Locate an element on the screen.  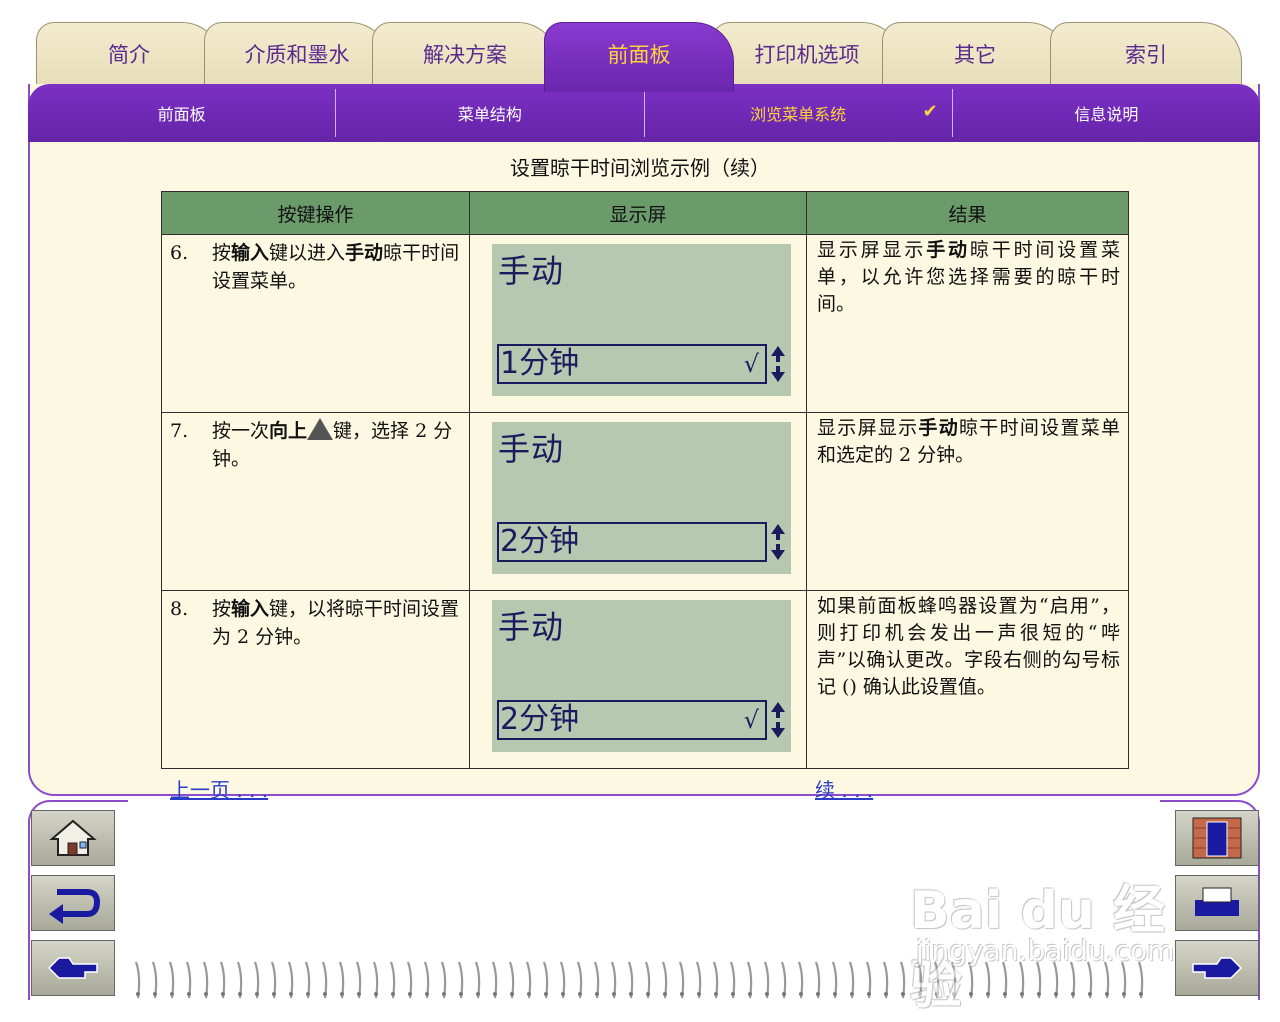
sub-navigation: 前面板 菜单结构 浏览菜单系统 ✔ 信息说明 is located at coordinates (644, 113).